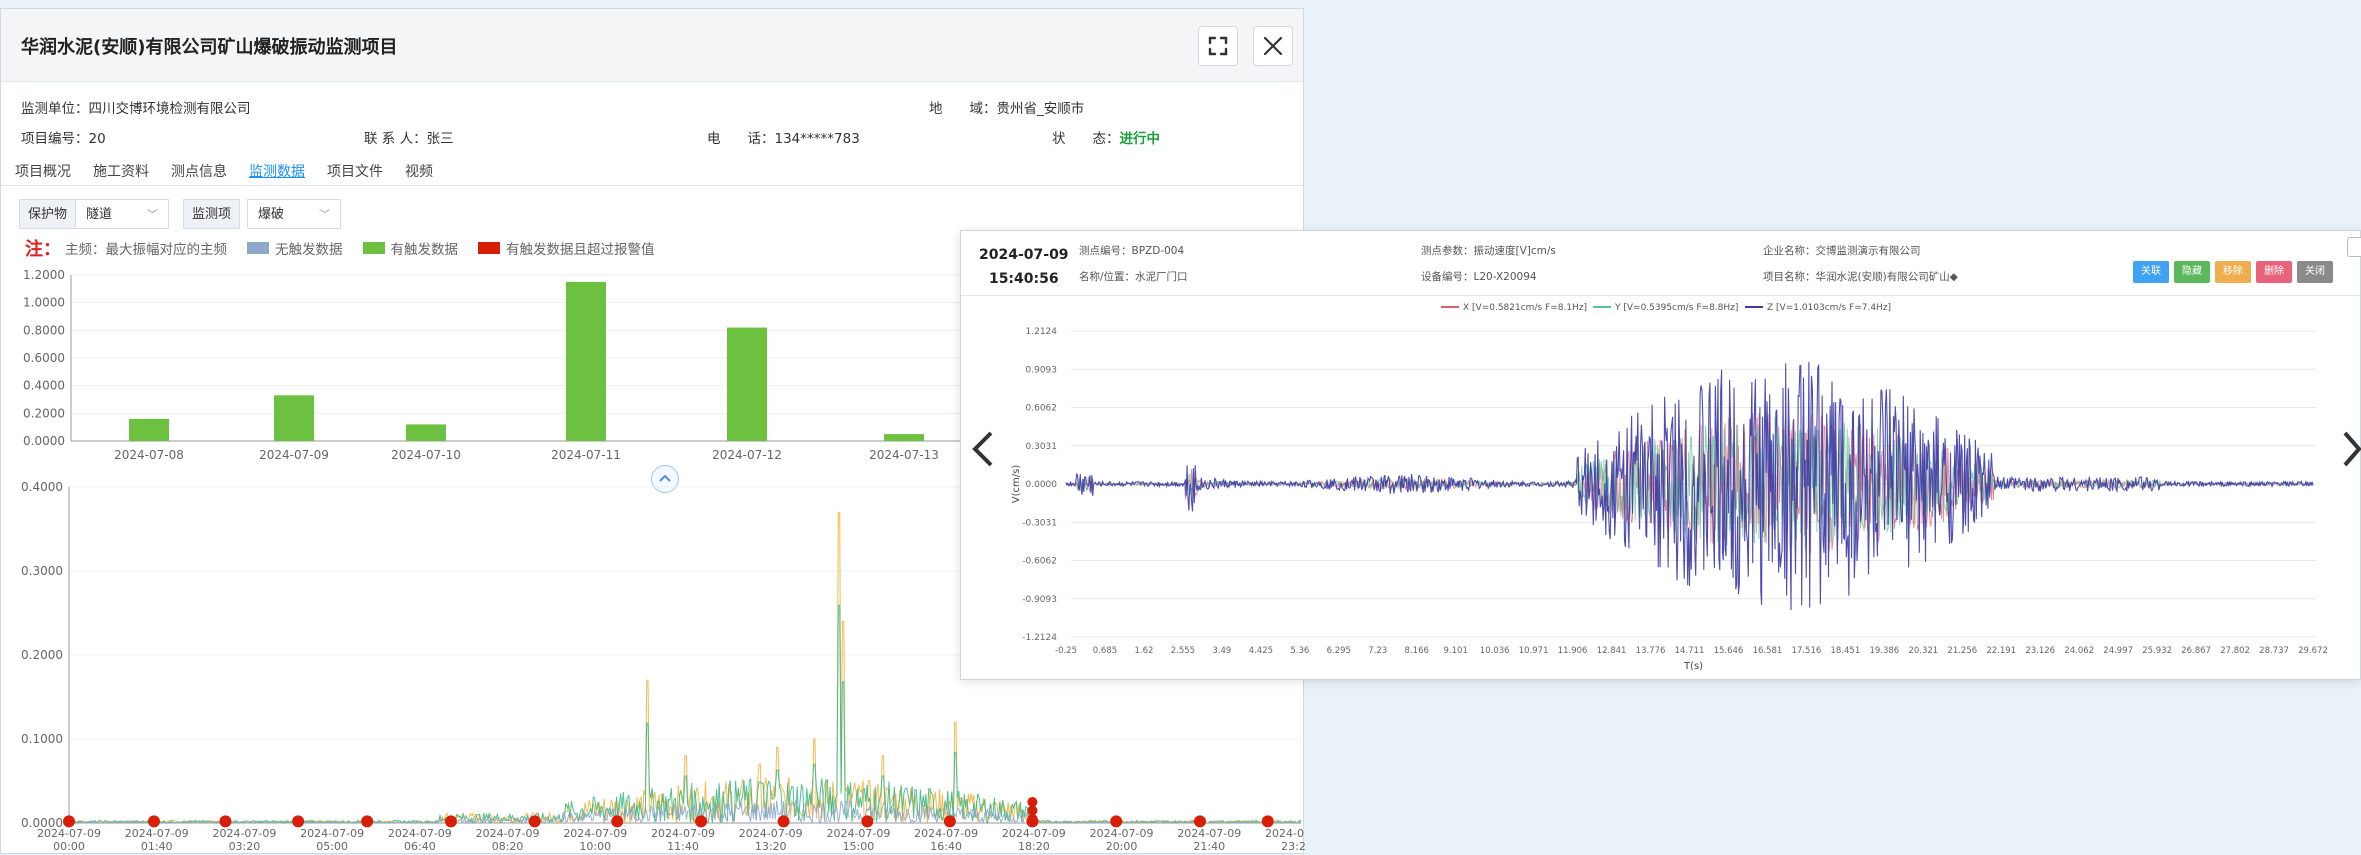  What do you see at coordinates (489, 248) in the screenshot?
I see `legend-swatch-alarm` at bounding box center [489, 248].